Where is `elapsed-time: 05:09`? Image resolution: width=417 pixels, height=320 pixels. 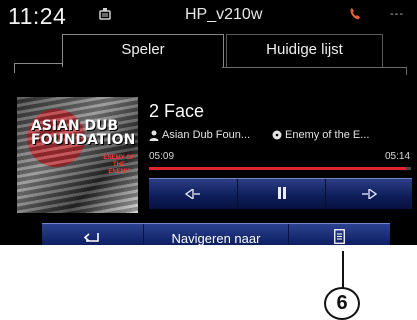
elapsed-time: 05:09 is located at coordinates (162, 156).